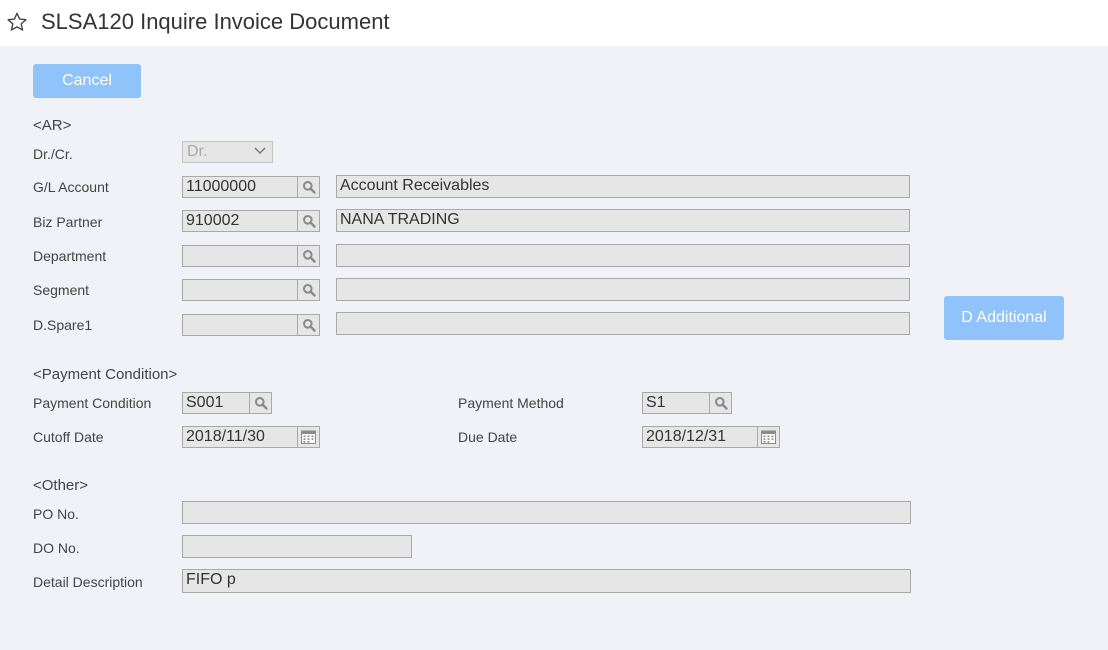  I want to click on cancel-button: Cancel, so click(87, 81).